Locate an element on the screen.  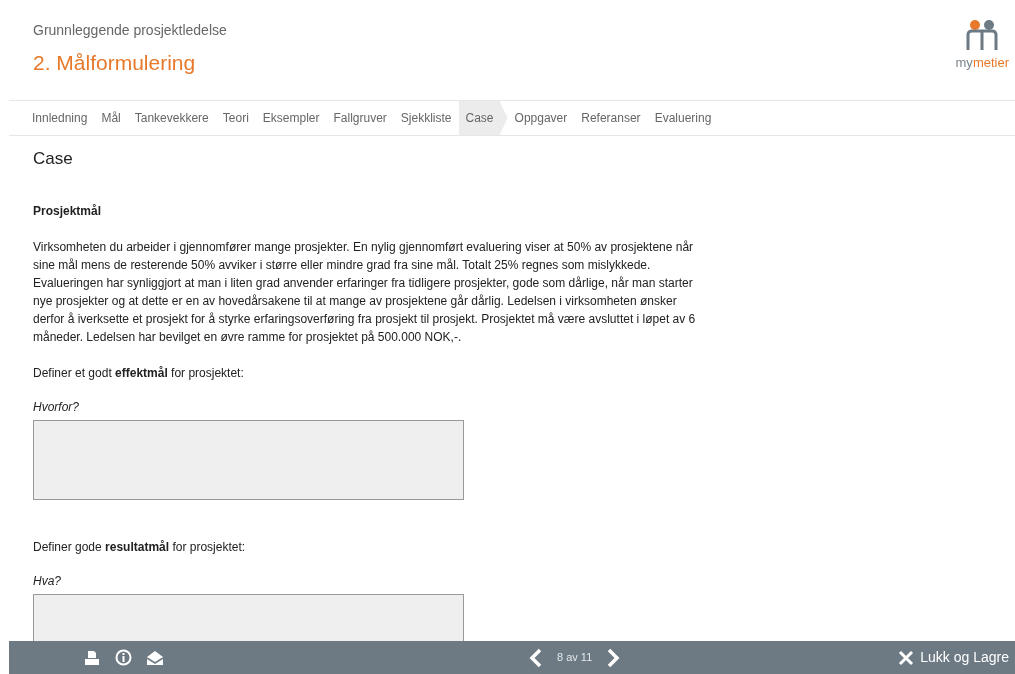
answer-box is located at coordinates (248, 460).